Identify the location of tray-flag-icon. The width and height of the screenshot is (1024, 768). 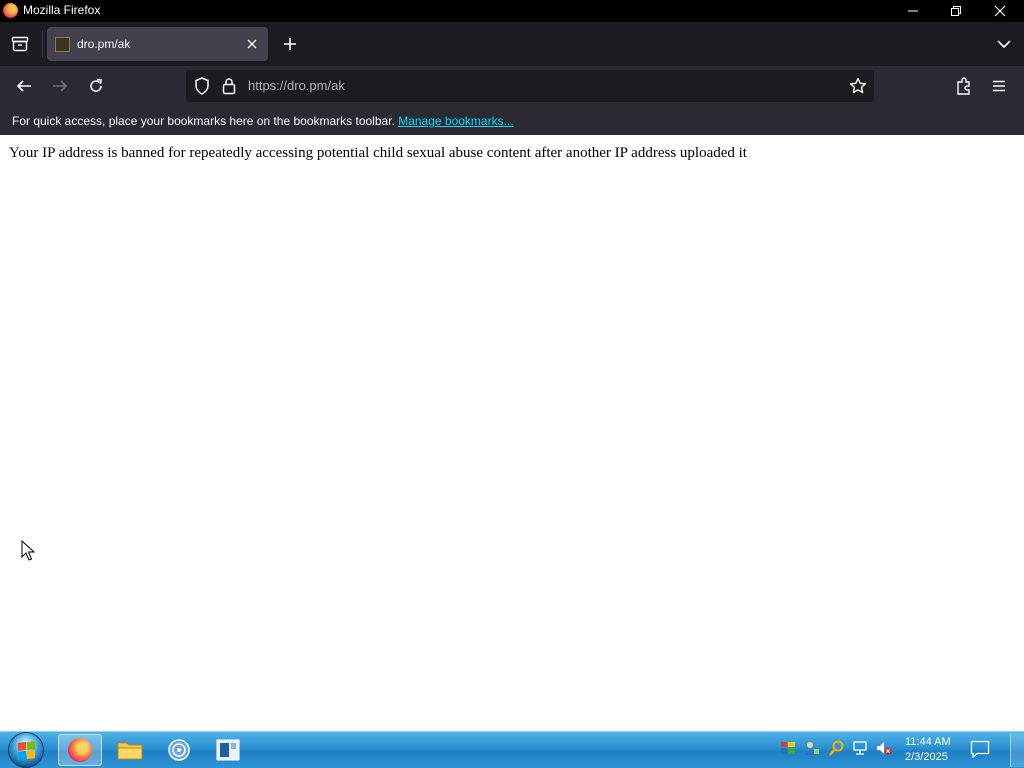
(788, 748).